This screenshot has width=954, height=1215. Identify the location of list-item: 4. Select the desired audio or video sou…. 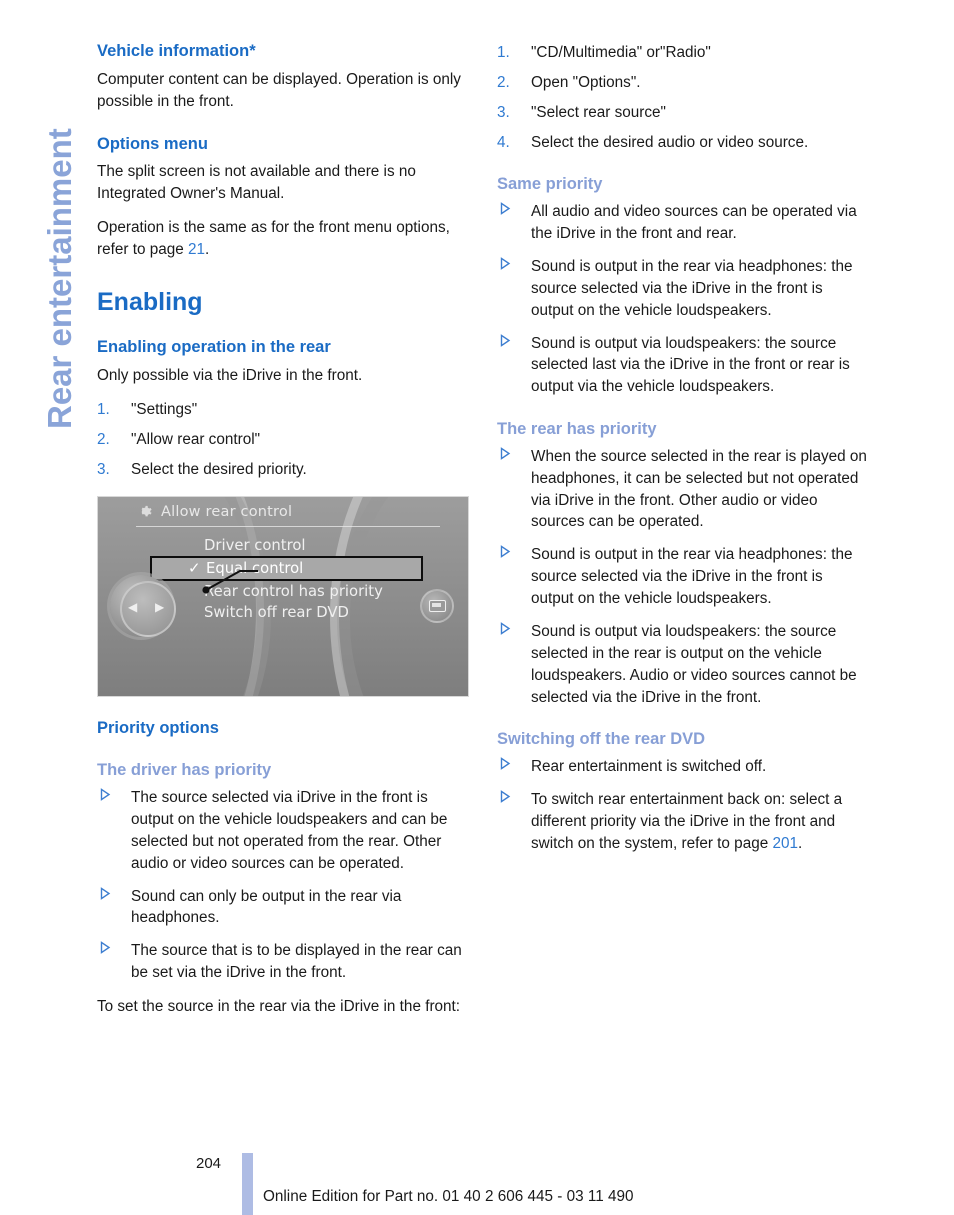
(683, 143).